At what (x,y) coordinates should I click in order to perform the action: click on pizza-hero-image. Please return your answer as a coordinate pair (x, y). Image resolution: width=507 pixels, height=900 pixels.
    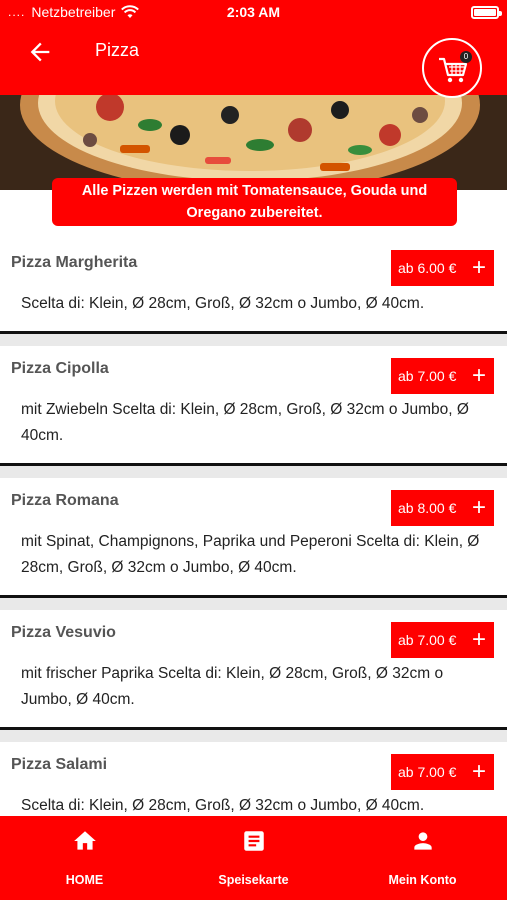
    Looking at the image, I should click on (253, 142).